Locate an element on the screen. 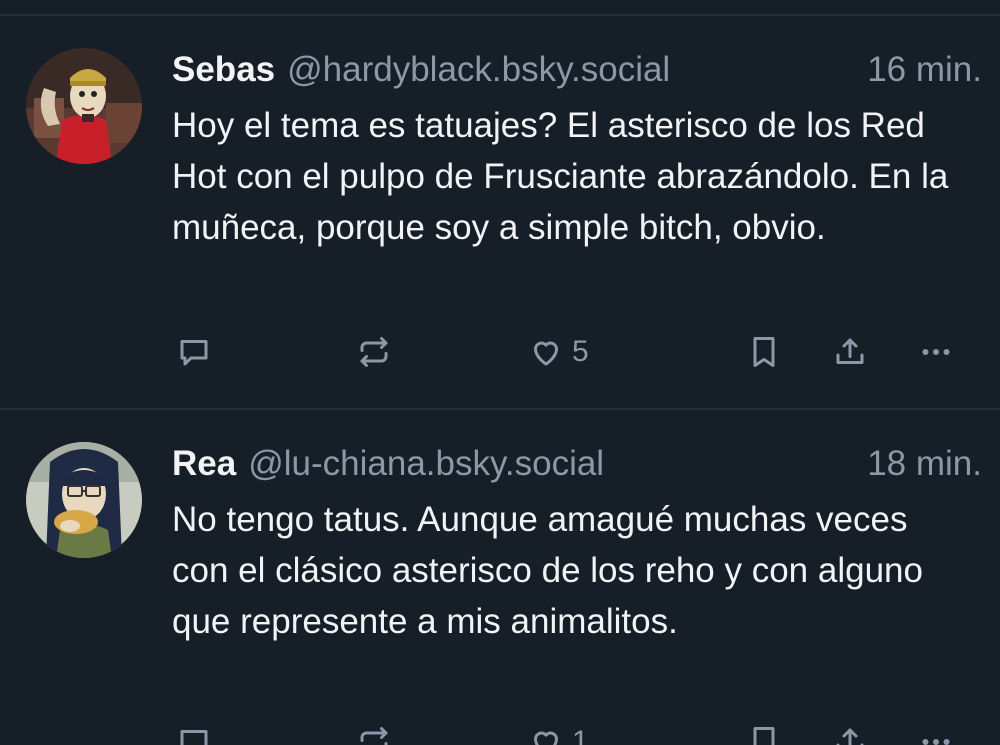 This screenshot has height=745, width=1000. post-actions: 1 is located at coordinates (572, 732).